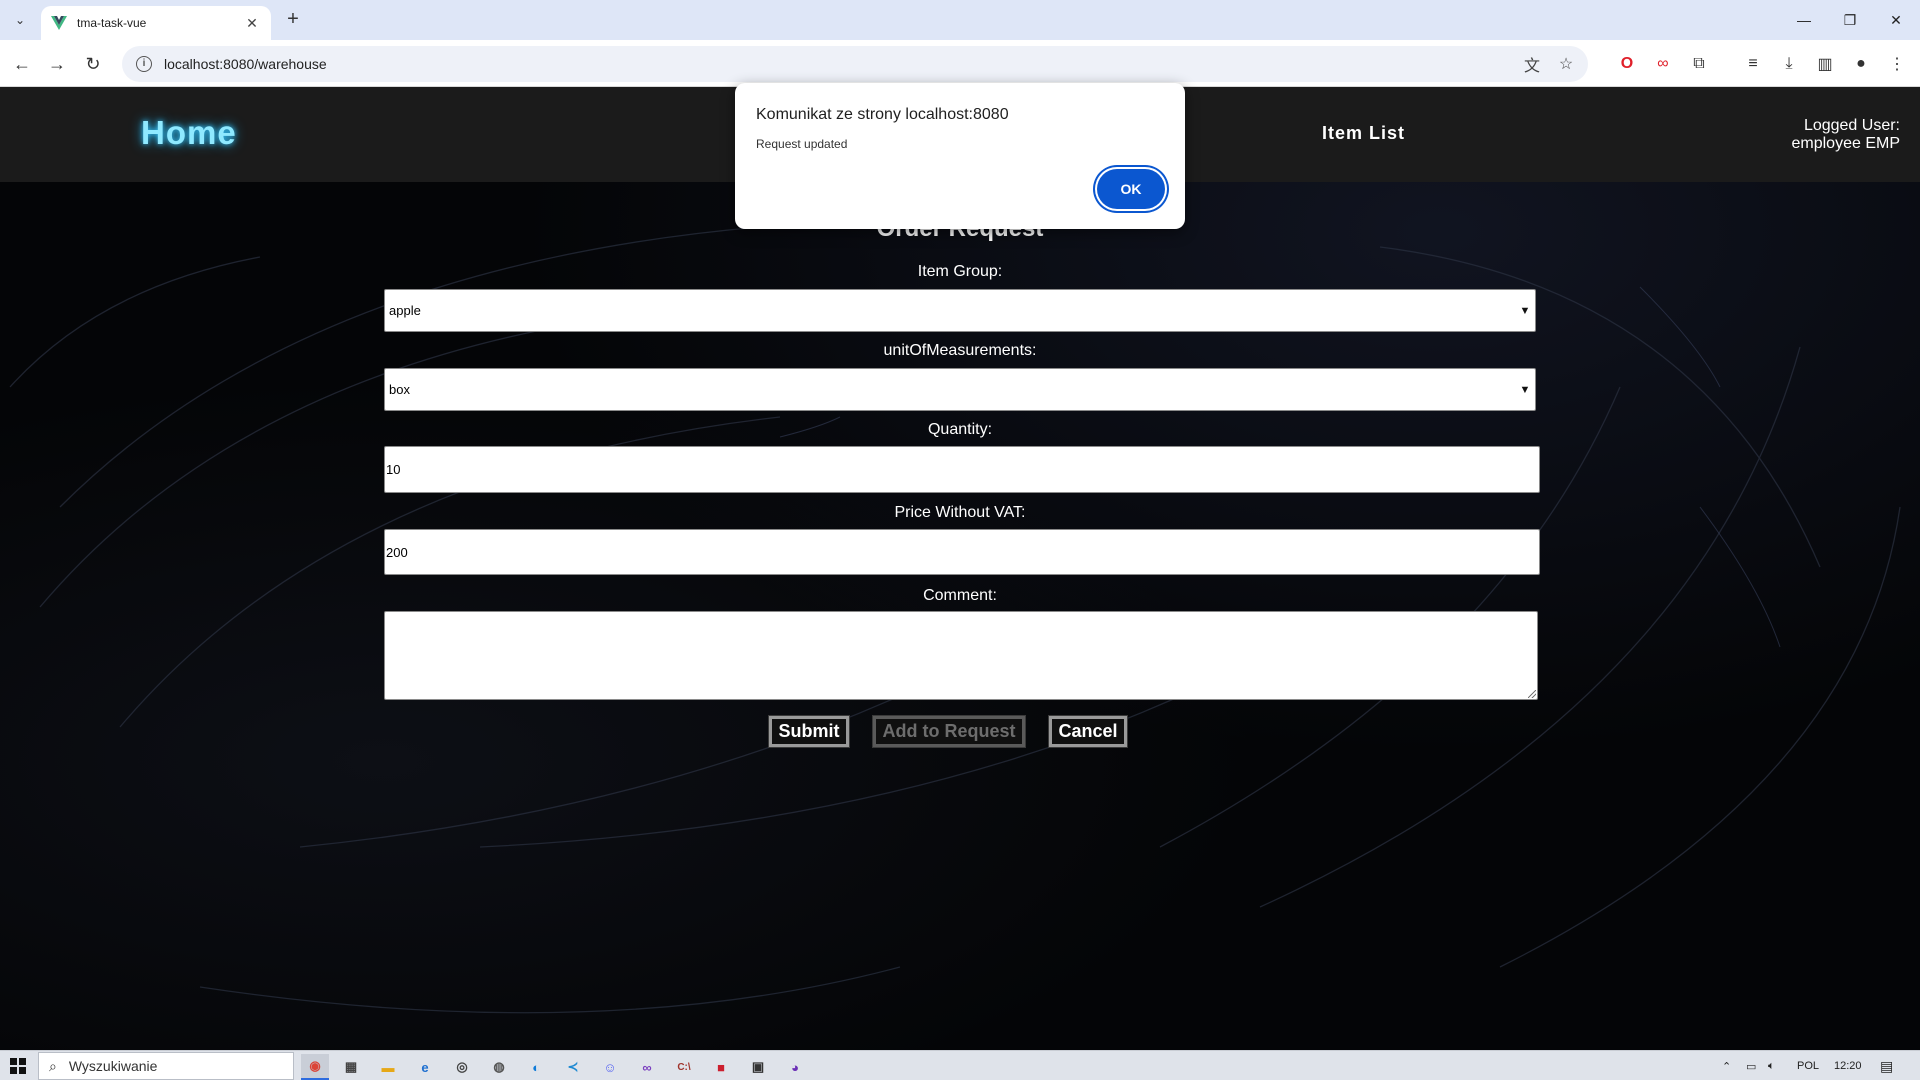 The width and height of the screenshot is (1920, 1080). I want to click on close-window-icon: ✕, so click(1896, 20).